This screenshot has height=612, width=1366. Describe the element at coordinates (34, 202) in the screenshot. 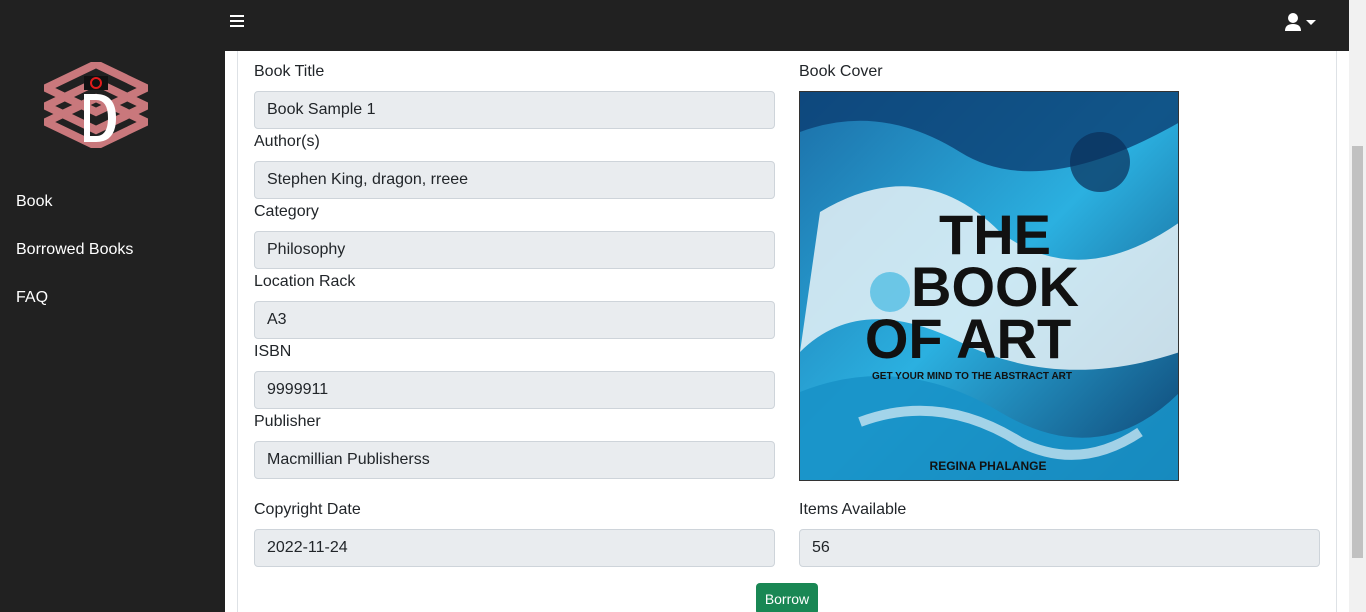

I see `sidebar-item-book: Book` at that location.